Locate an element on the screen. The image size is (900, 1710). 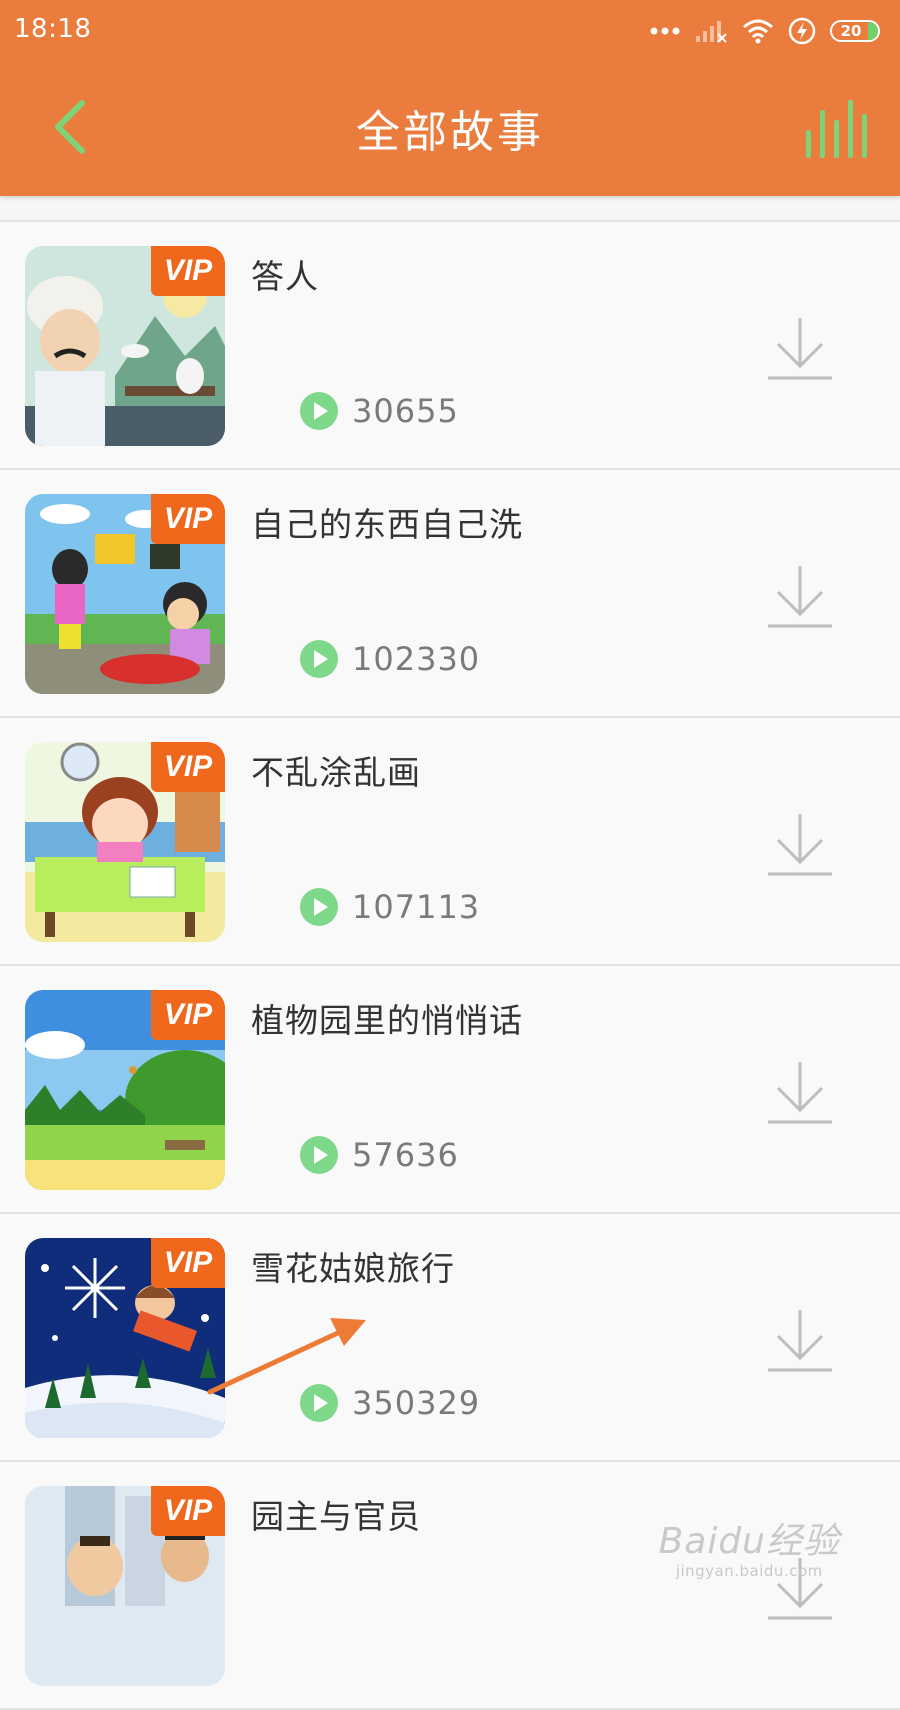
story-item: VIP 雪花姑娘旅行 350329 is located at coordinates (450, 1338).